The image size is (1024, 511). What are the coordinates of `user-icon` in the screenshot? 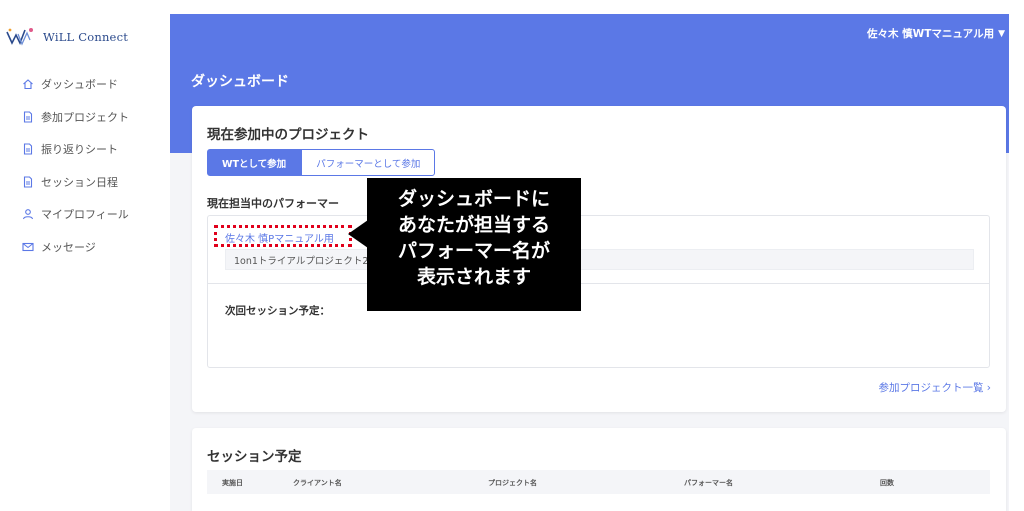 It's located at (28, 214).